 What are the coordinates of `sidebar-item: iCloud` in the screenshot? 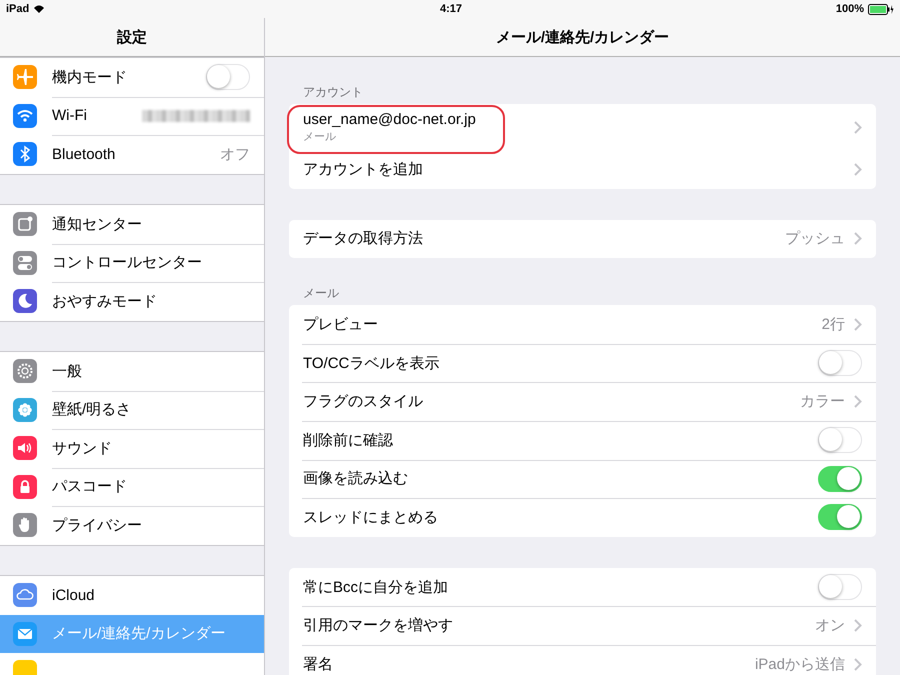 It's located at (132, 595).